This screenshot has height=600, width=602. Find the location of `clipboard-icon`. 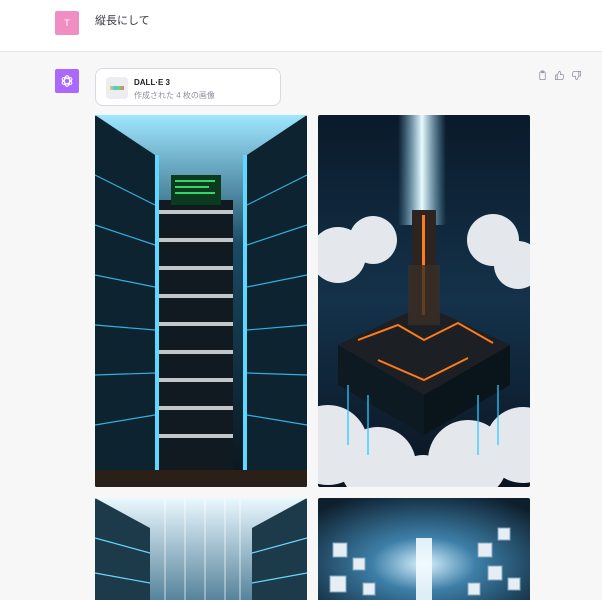

clipboard-icon is located at coordinates (542, 75).